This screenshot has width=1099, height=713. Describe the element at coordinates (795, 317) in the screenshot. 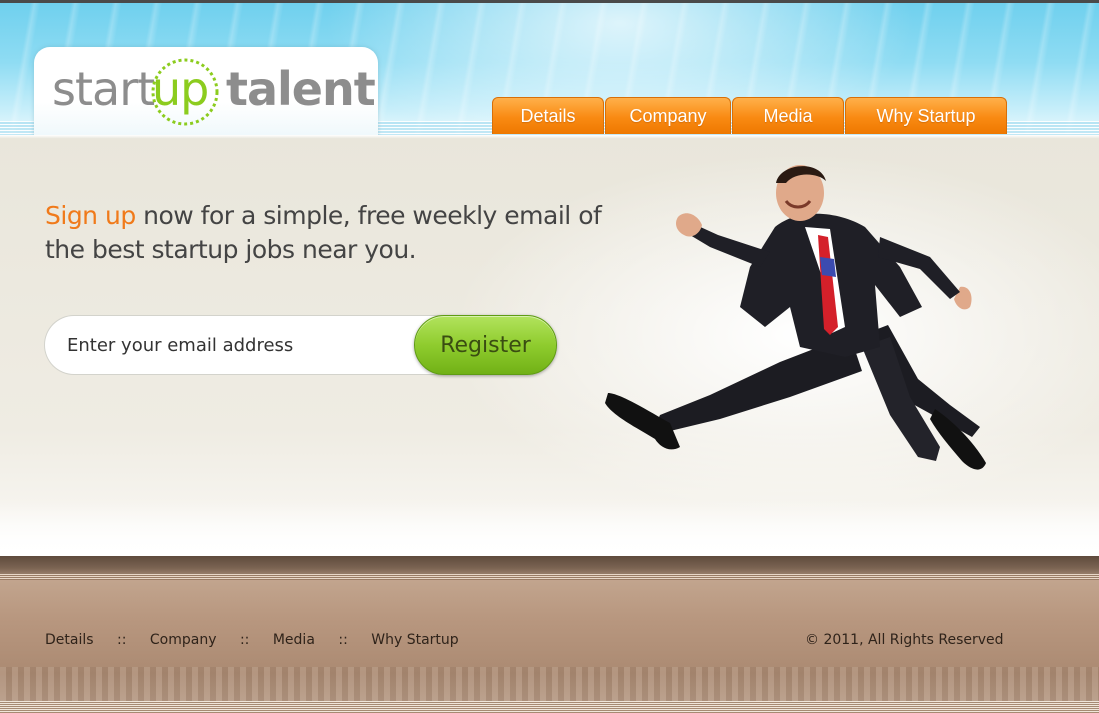

I see `jumping-businessman-image` at that location.